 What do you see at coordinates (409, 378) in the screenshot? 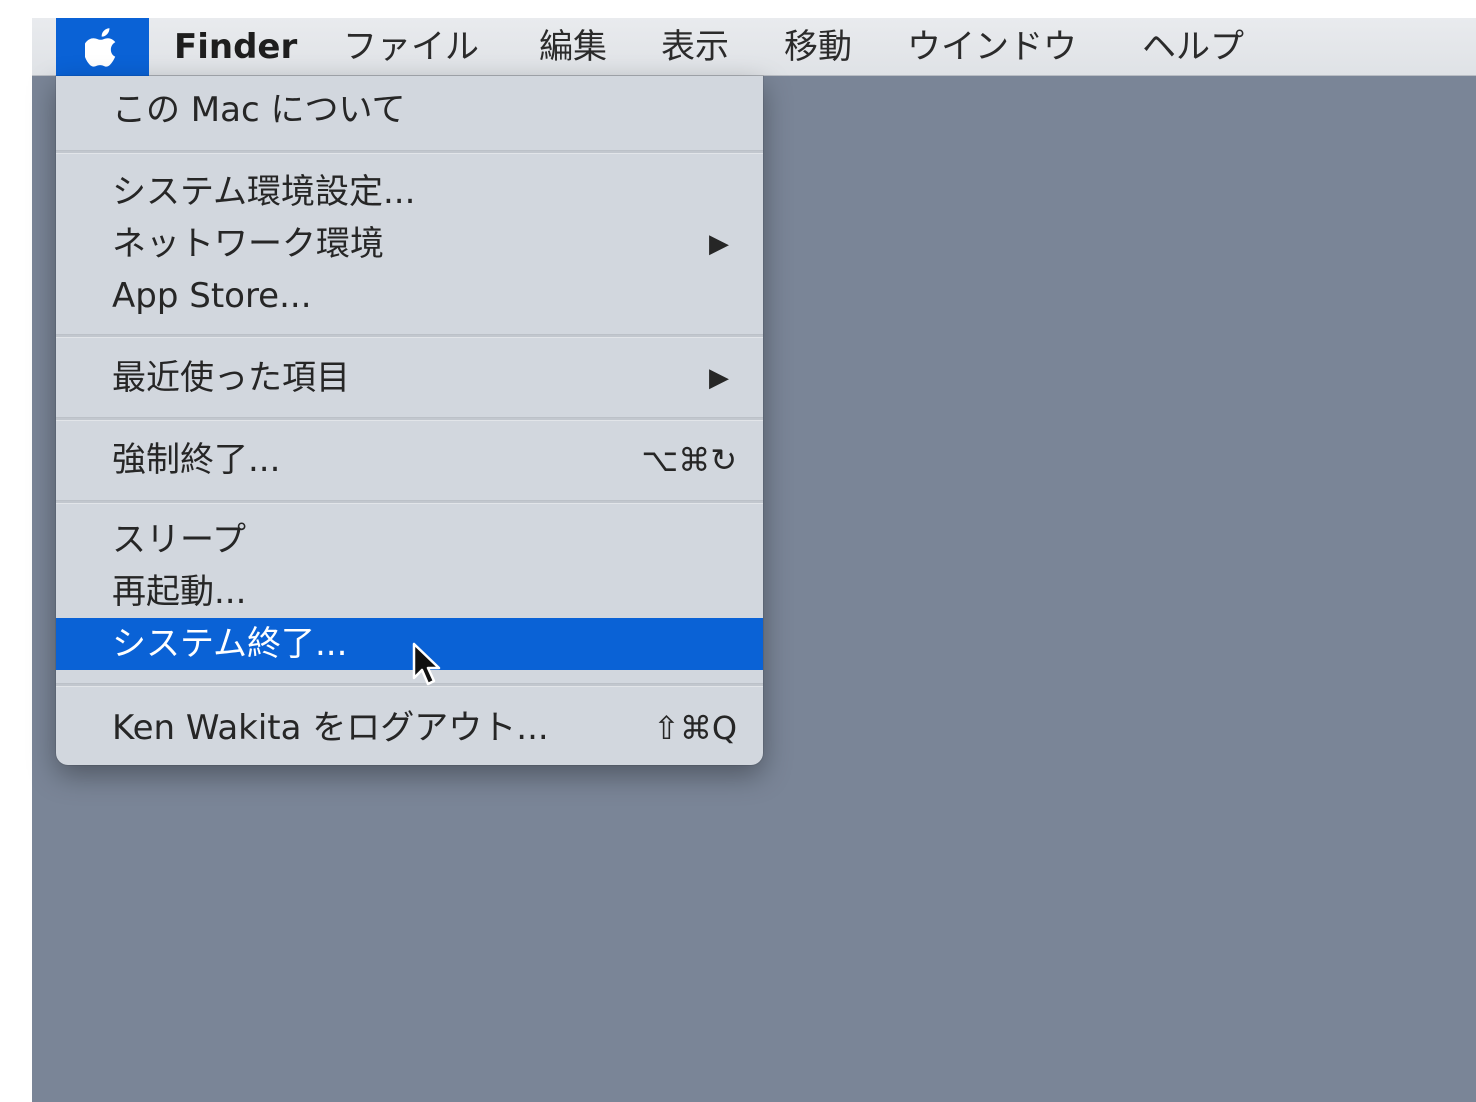
I see `menu-item-recent-items: 最近使った項目 ▶` at bounding box center [409, 378].